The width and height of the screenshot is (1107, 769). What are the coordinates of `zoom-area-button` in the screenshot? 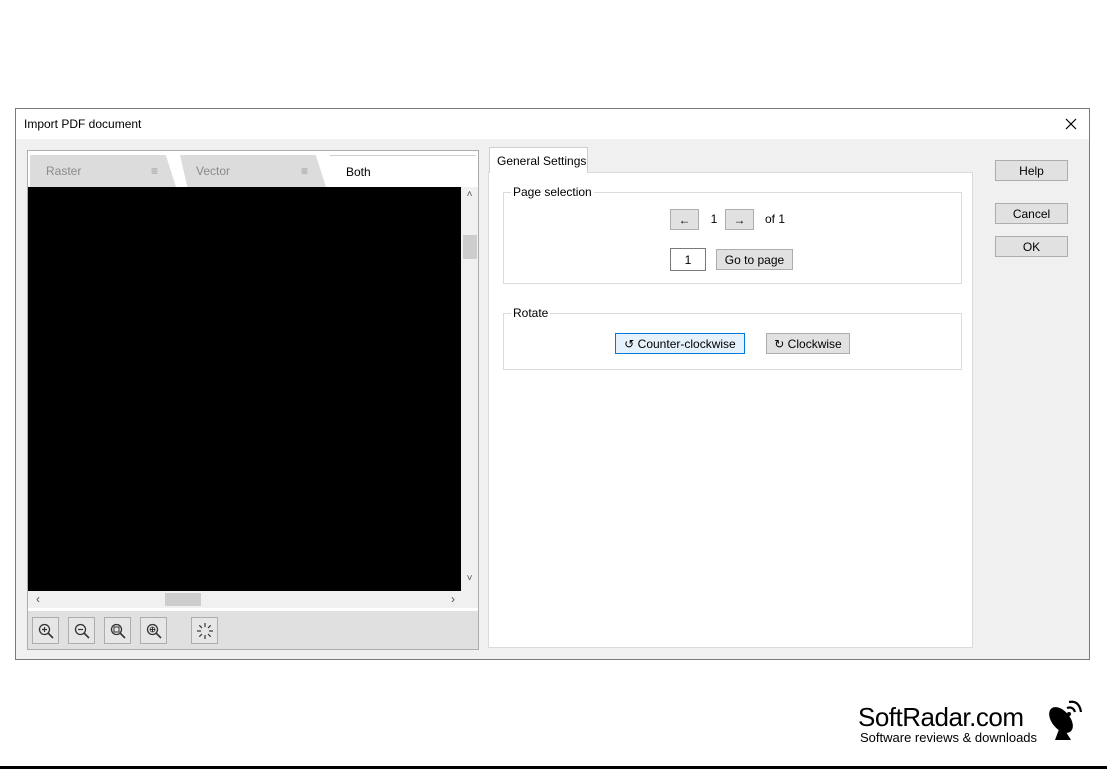 It's located at (153, 630).